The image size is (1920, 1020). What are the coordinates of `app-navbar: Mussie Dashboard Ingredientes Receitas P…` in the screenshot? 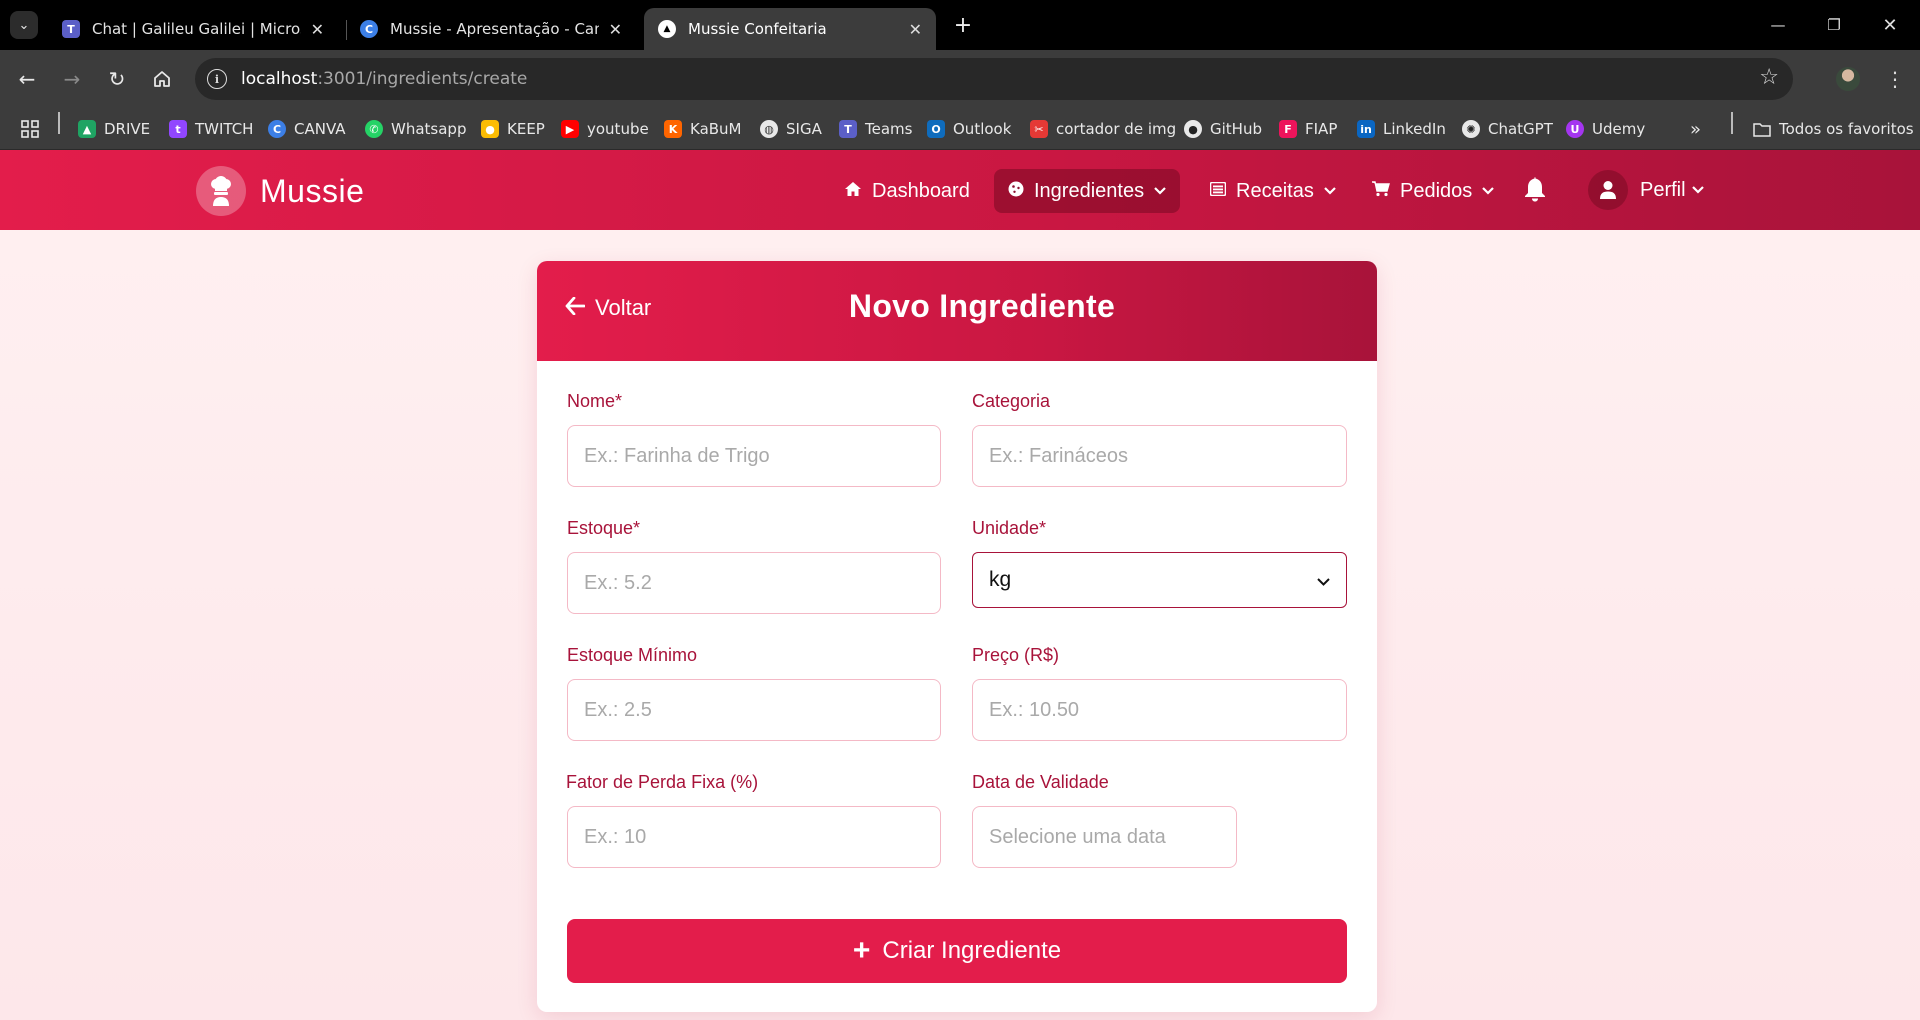 It's located at (960, 190).